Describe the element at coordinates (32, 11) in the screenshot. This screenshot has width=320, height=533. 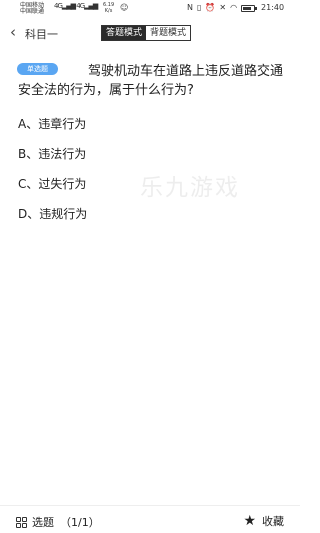
I see `carrier-2: 中国联通` at that location.